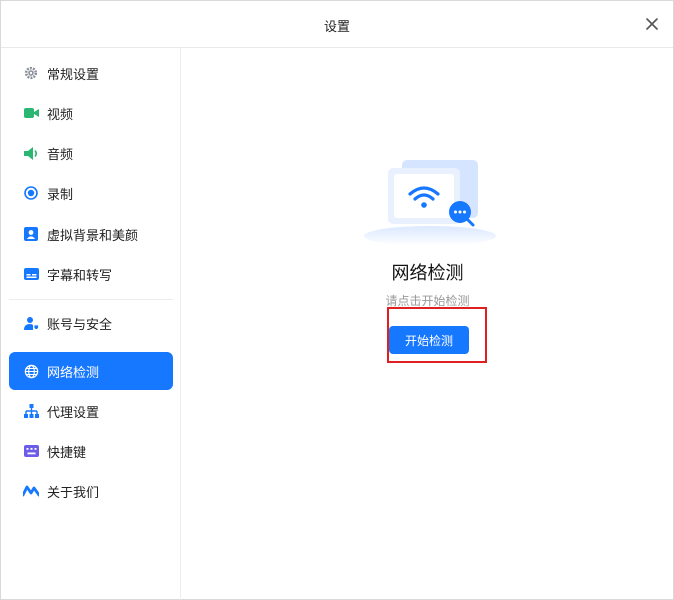 The width and height of the screenshot is (674, 600). I want to click on sidebar-item-account-security: 账号与安全, so click(91, 323).